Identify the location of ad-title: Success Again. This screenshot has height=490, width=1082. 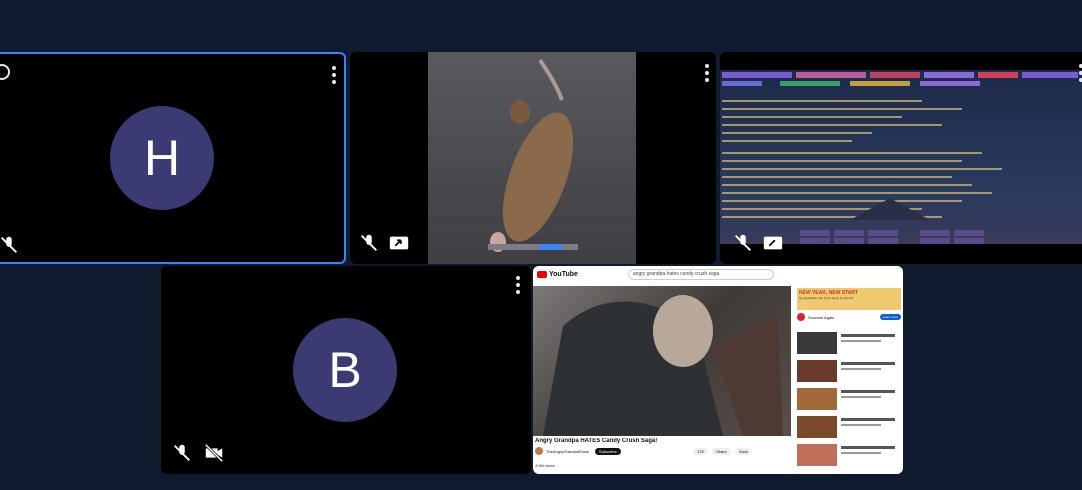
(821, 317).